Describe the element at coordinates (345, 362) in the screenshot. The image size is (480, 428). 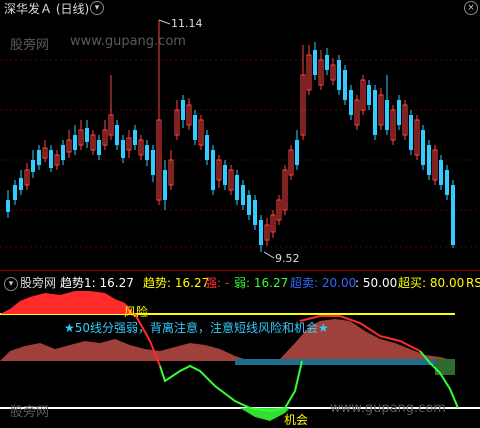
I see `neutral-bar` at that location.